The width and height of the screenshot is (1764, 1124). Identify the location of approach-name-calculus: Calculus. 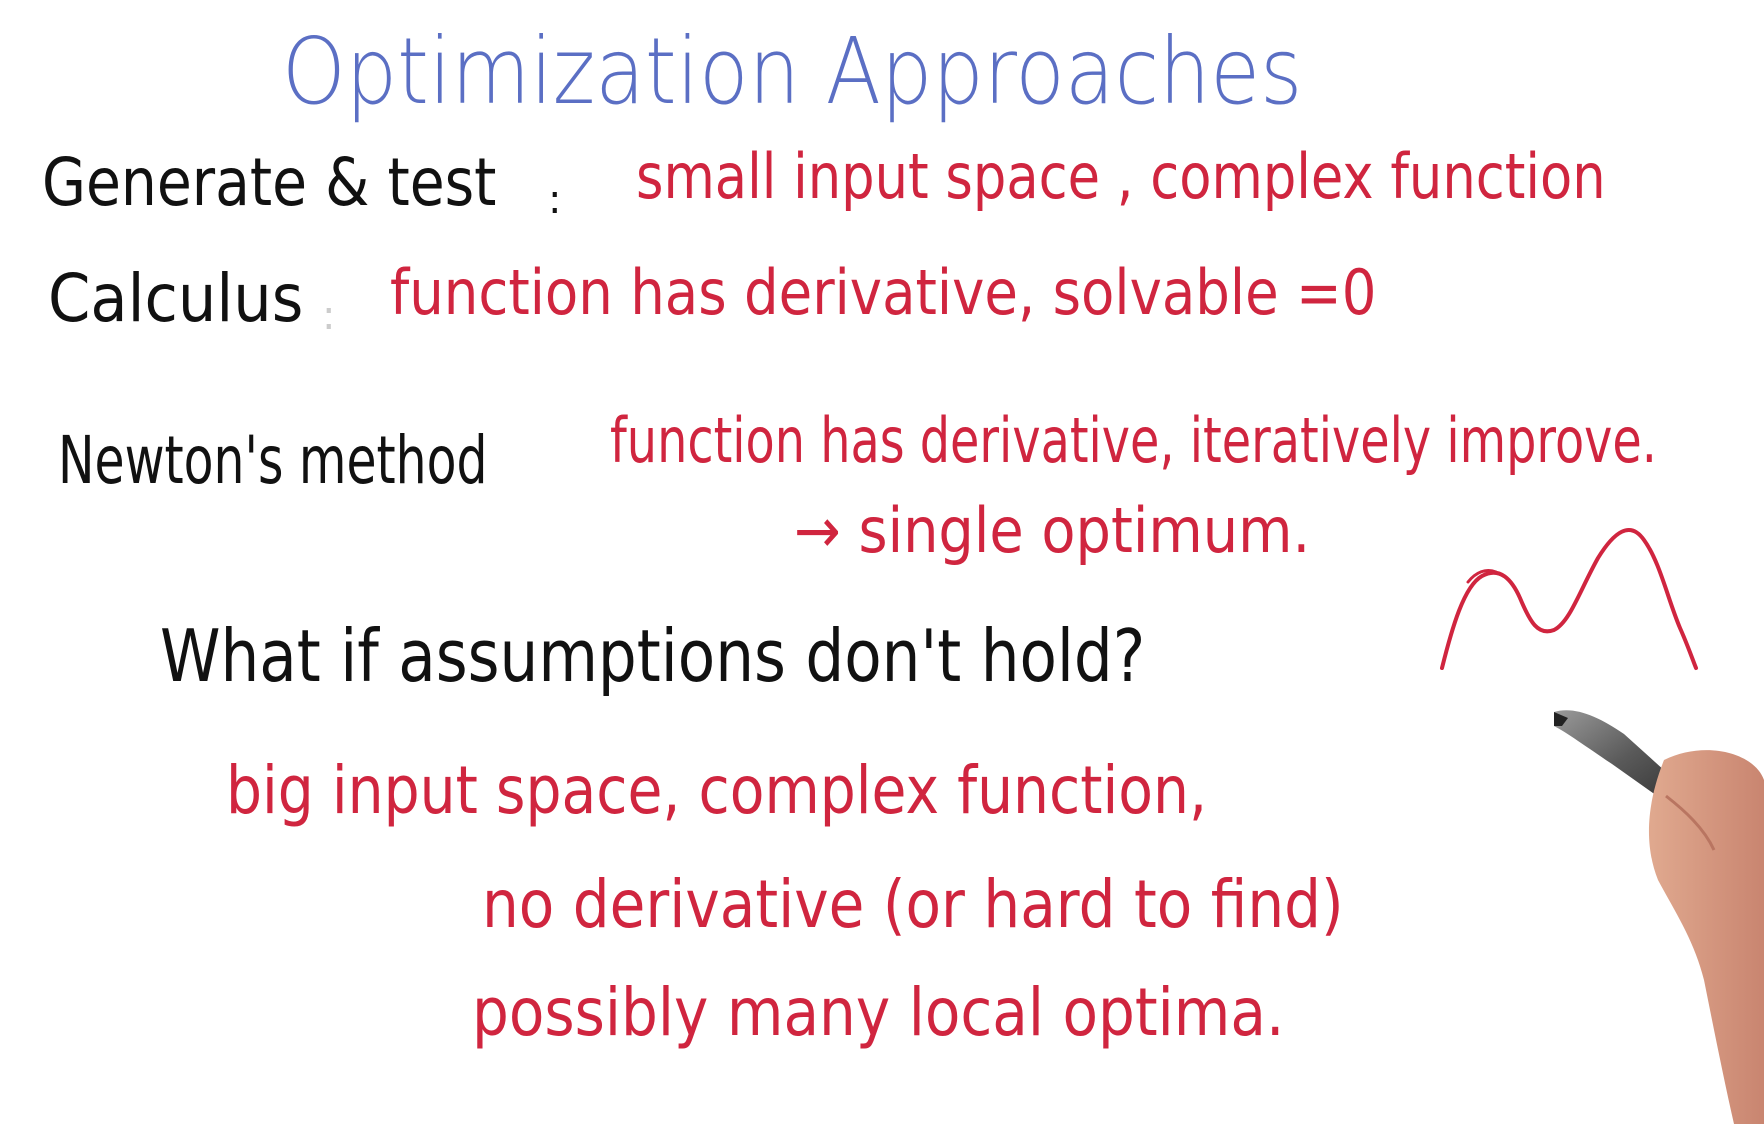
(176, 298).